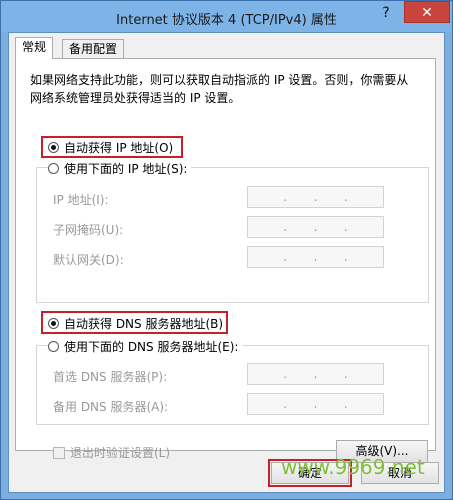 The height and width of the screenshot is (500, 453). What do you see at coordinates (126, 168) in the screenshot?
I see `radio-label: 使用下面的 IP 地址(S):` at bounding box center [126, 168].